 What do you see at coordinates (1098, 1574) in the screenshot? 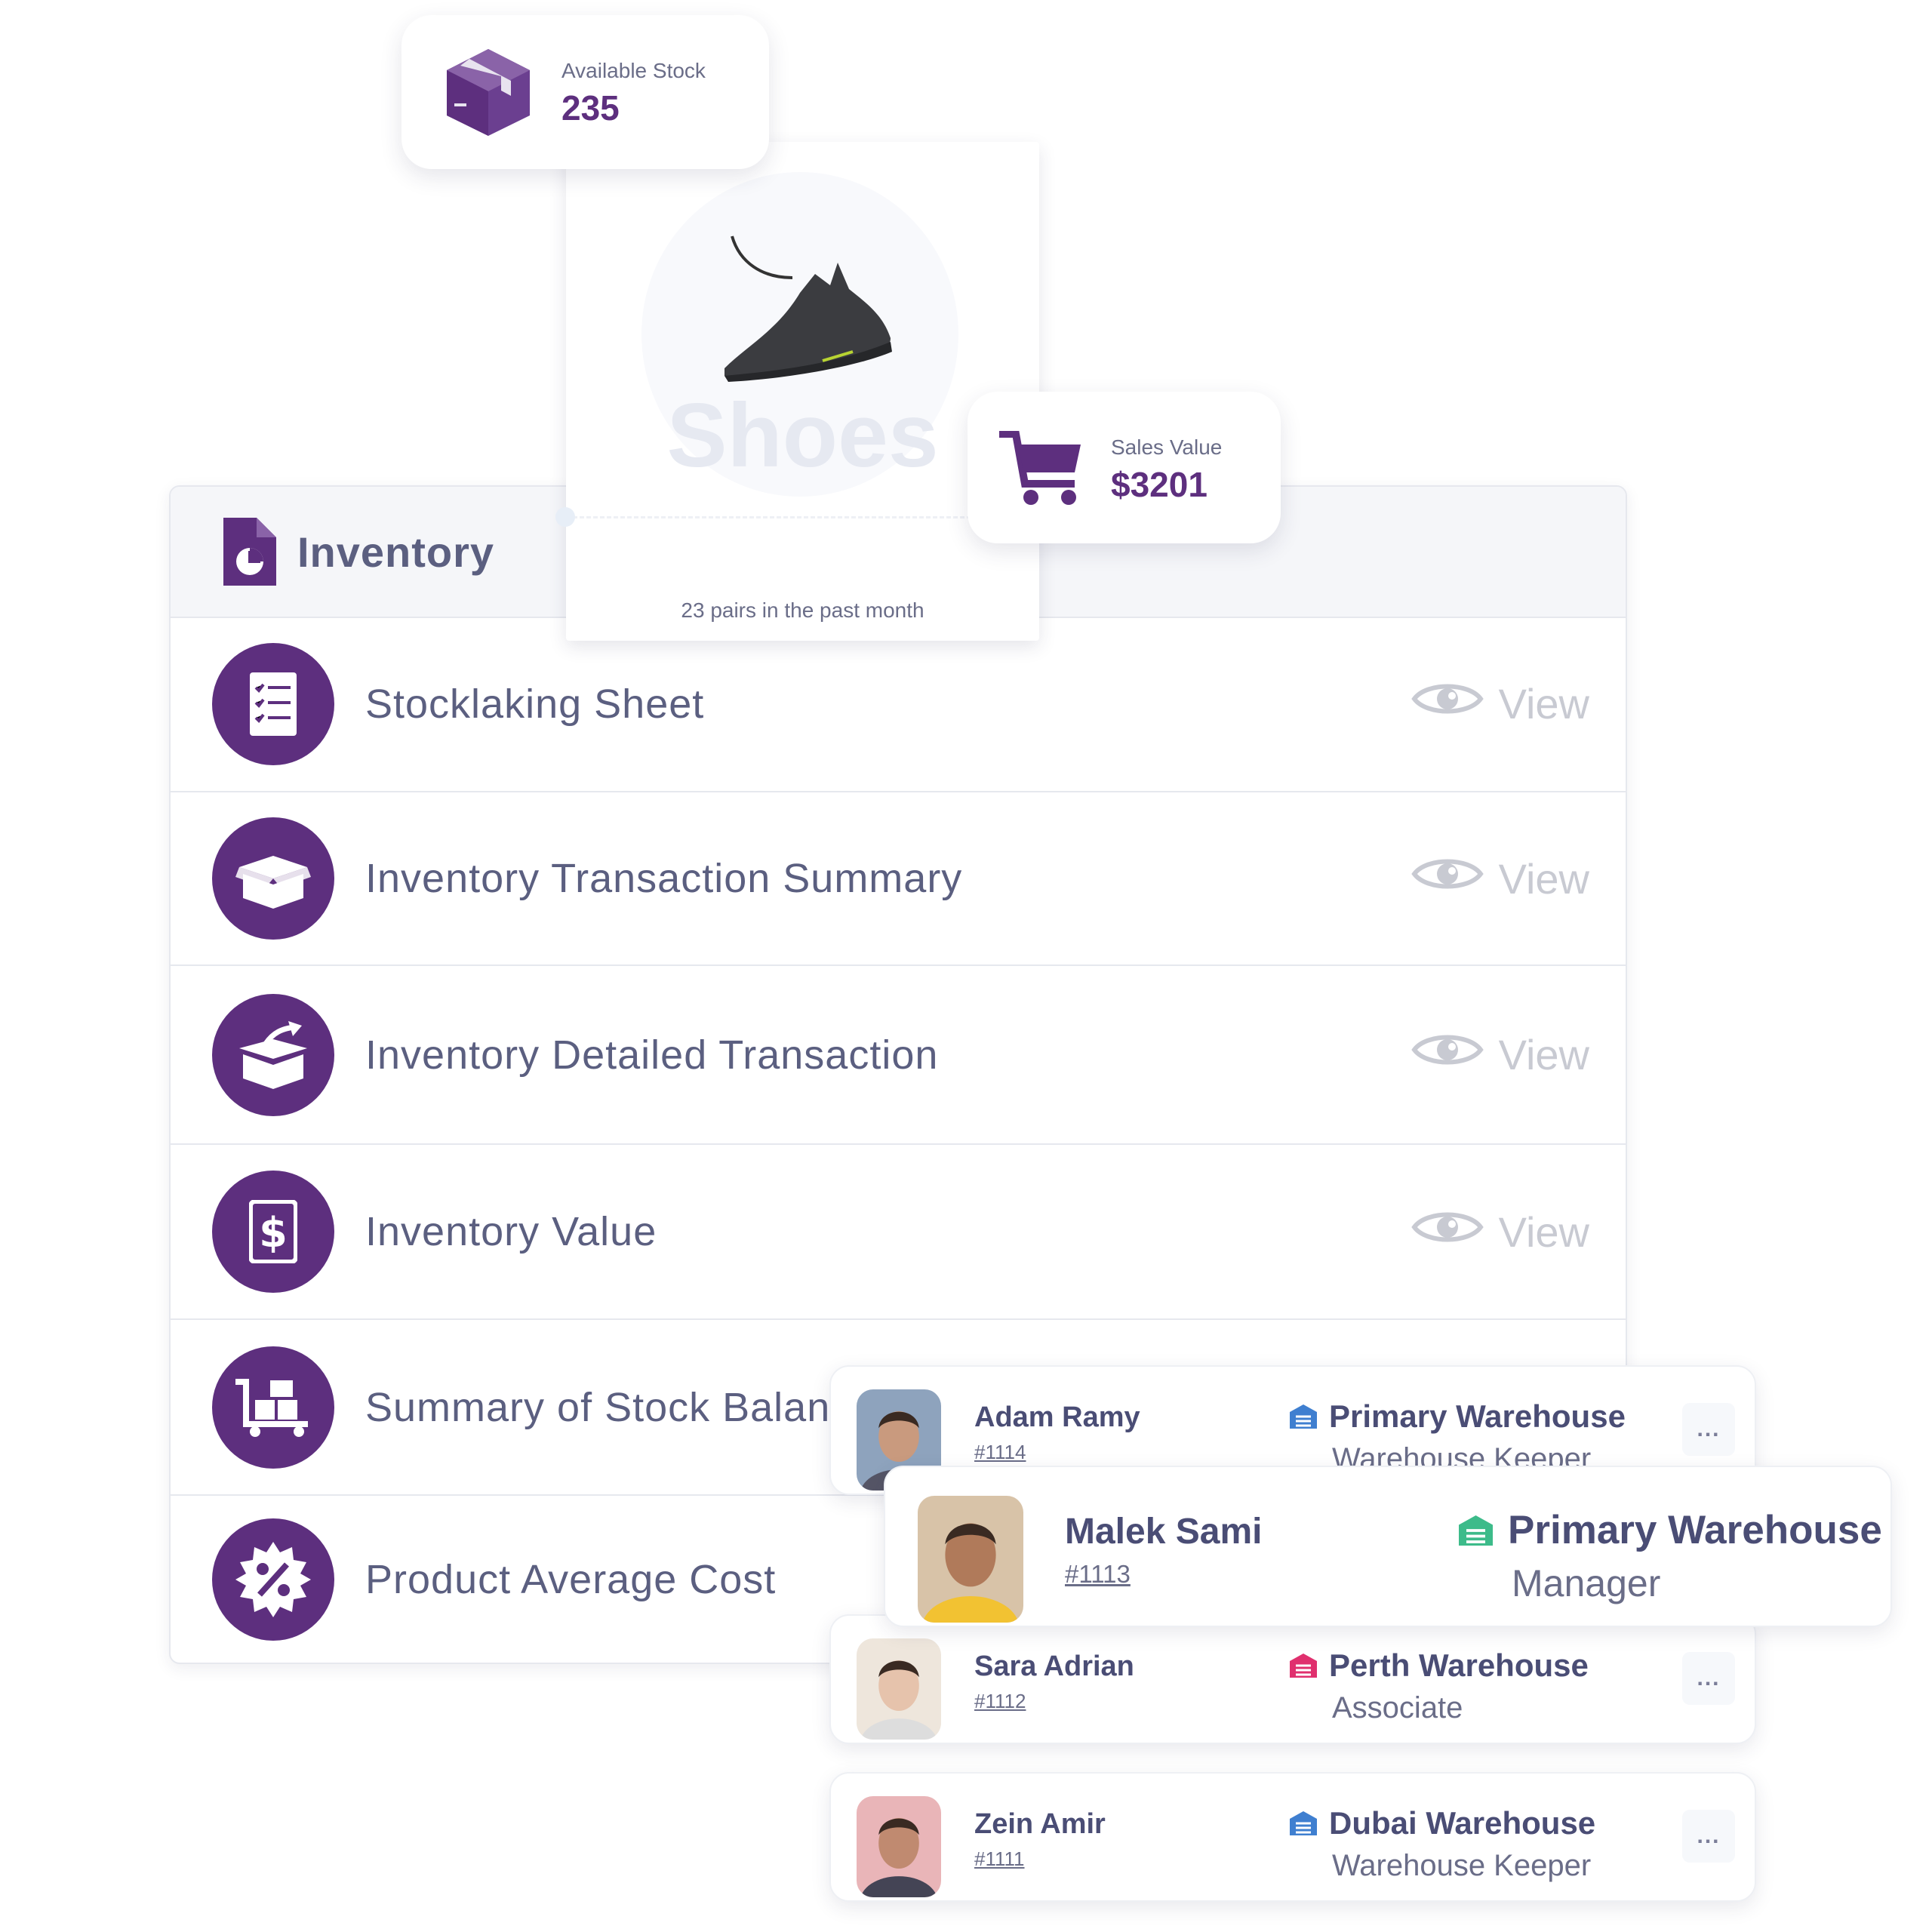
I see `staff-id-link: #1113` at bounding box center [1098, 1574].